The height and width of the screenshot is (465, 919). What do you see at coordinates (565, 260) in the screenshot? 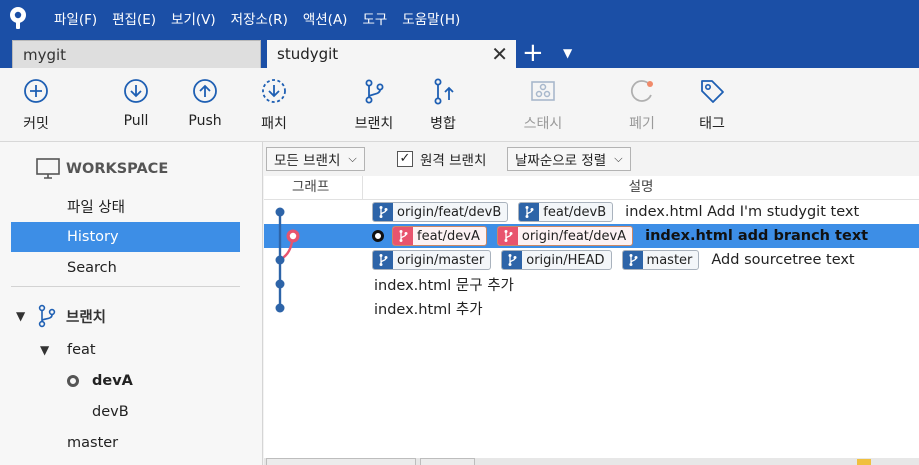
I see `ref-name: origin/HEAD` at bounding box center [565, 260].